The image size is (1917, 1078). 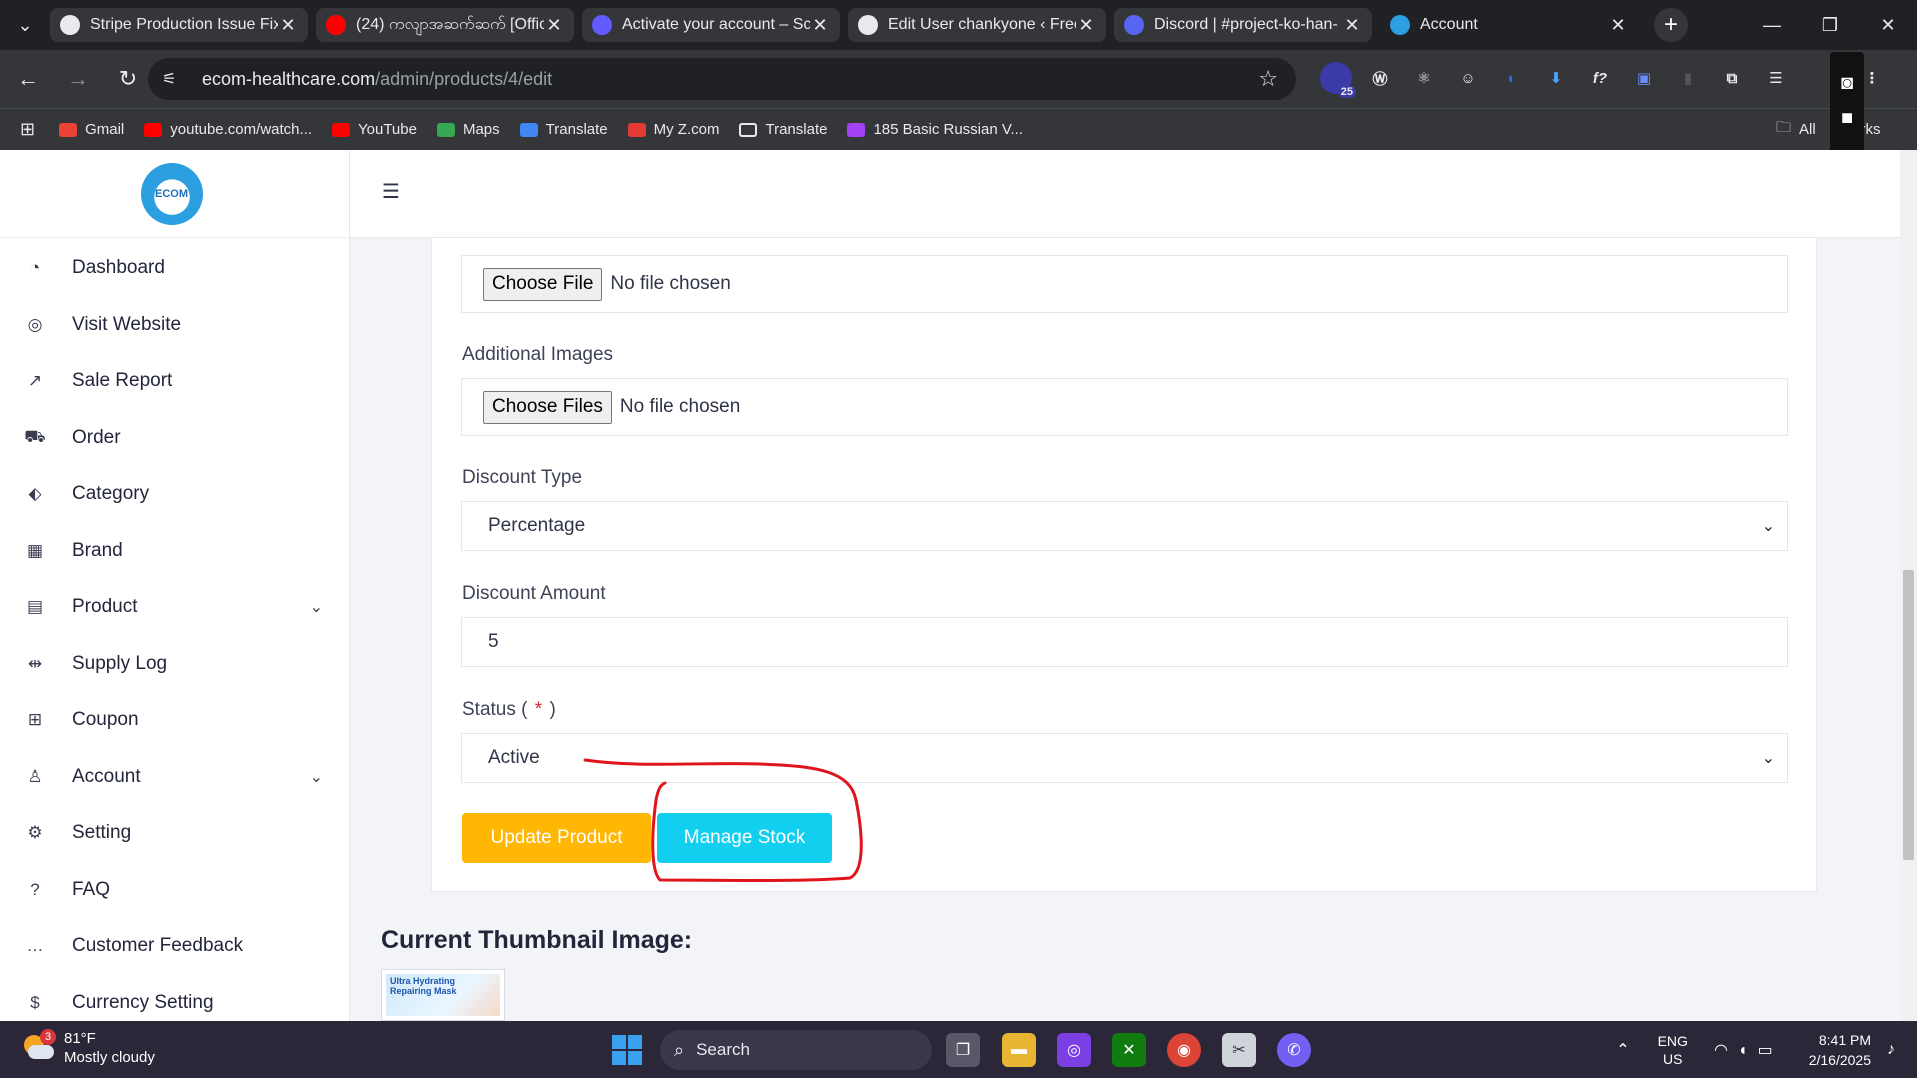 I want to click on browser-tab: Edit User chankyone ‹ Free ✕, so click(x=977, y=25).